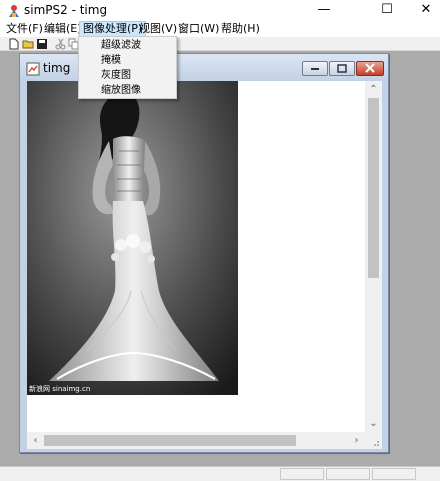  Describe the element at coordinates (356, 440) in the screenshot. I see `scroll-right-icon: ›` at that location.